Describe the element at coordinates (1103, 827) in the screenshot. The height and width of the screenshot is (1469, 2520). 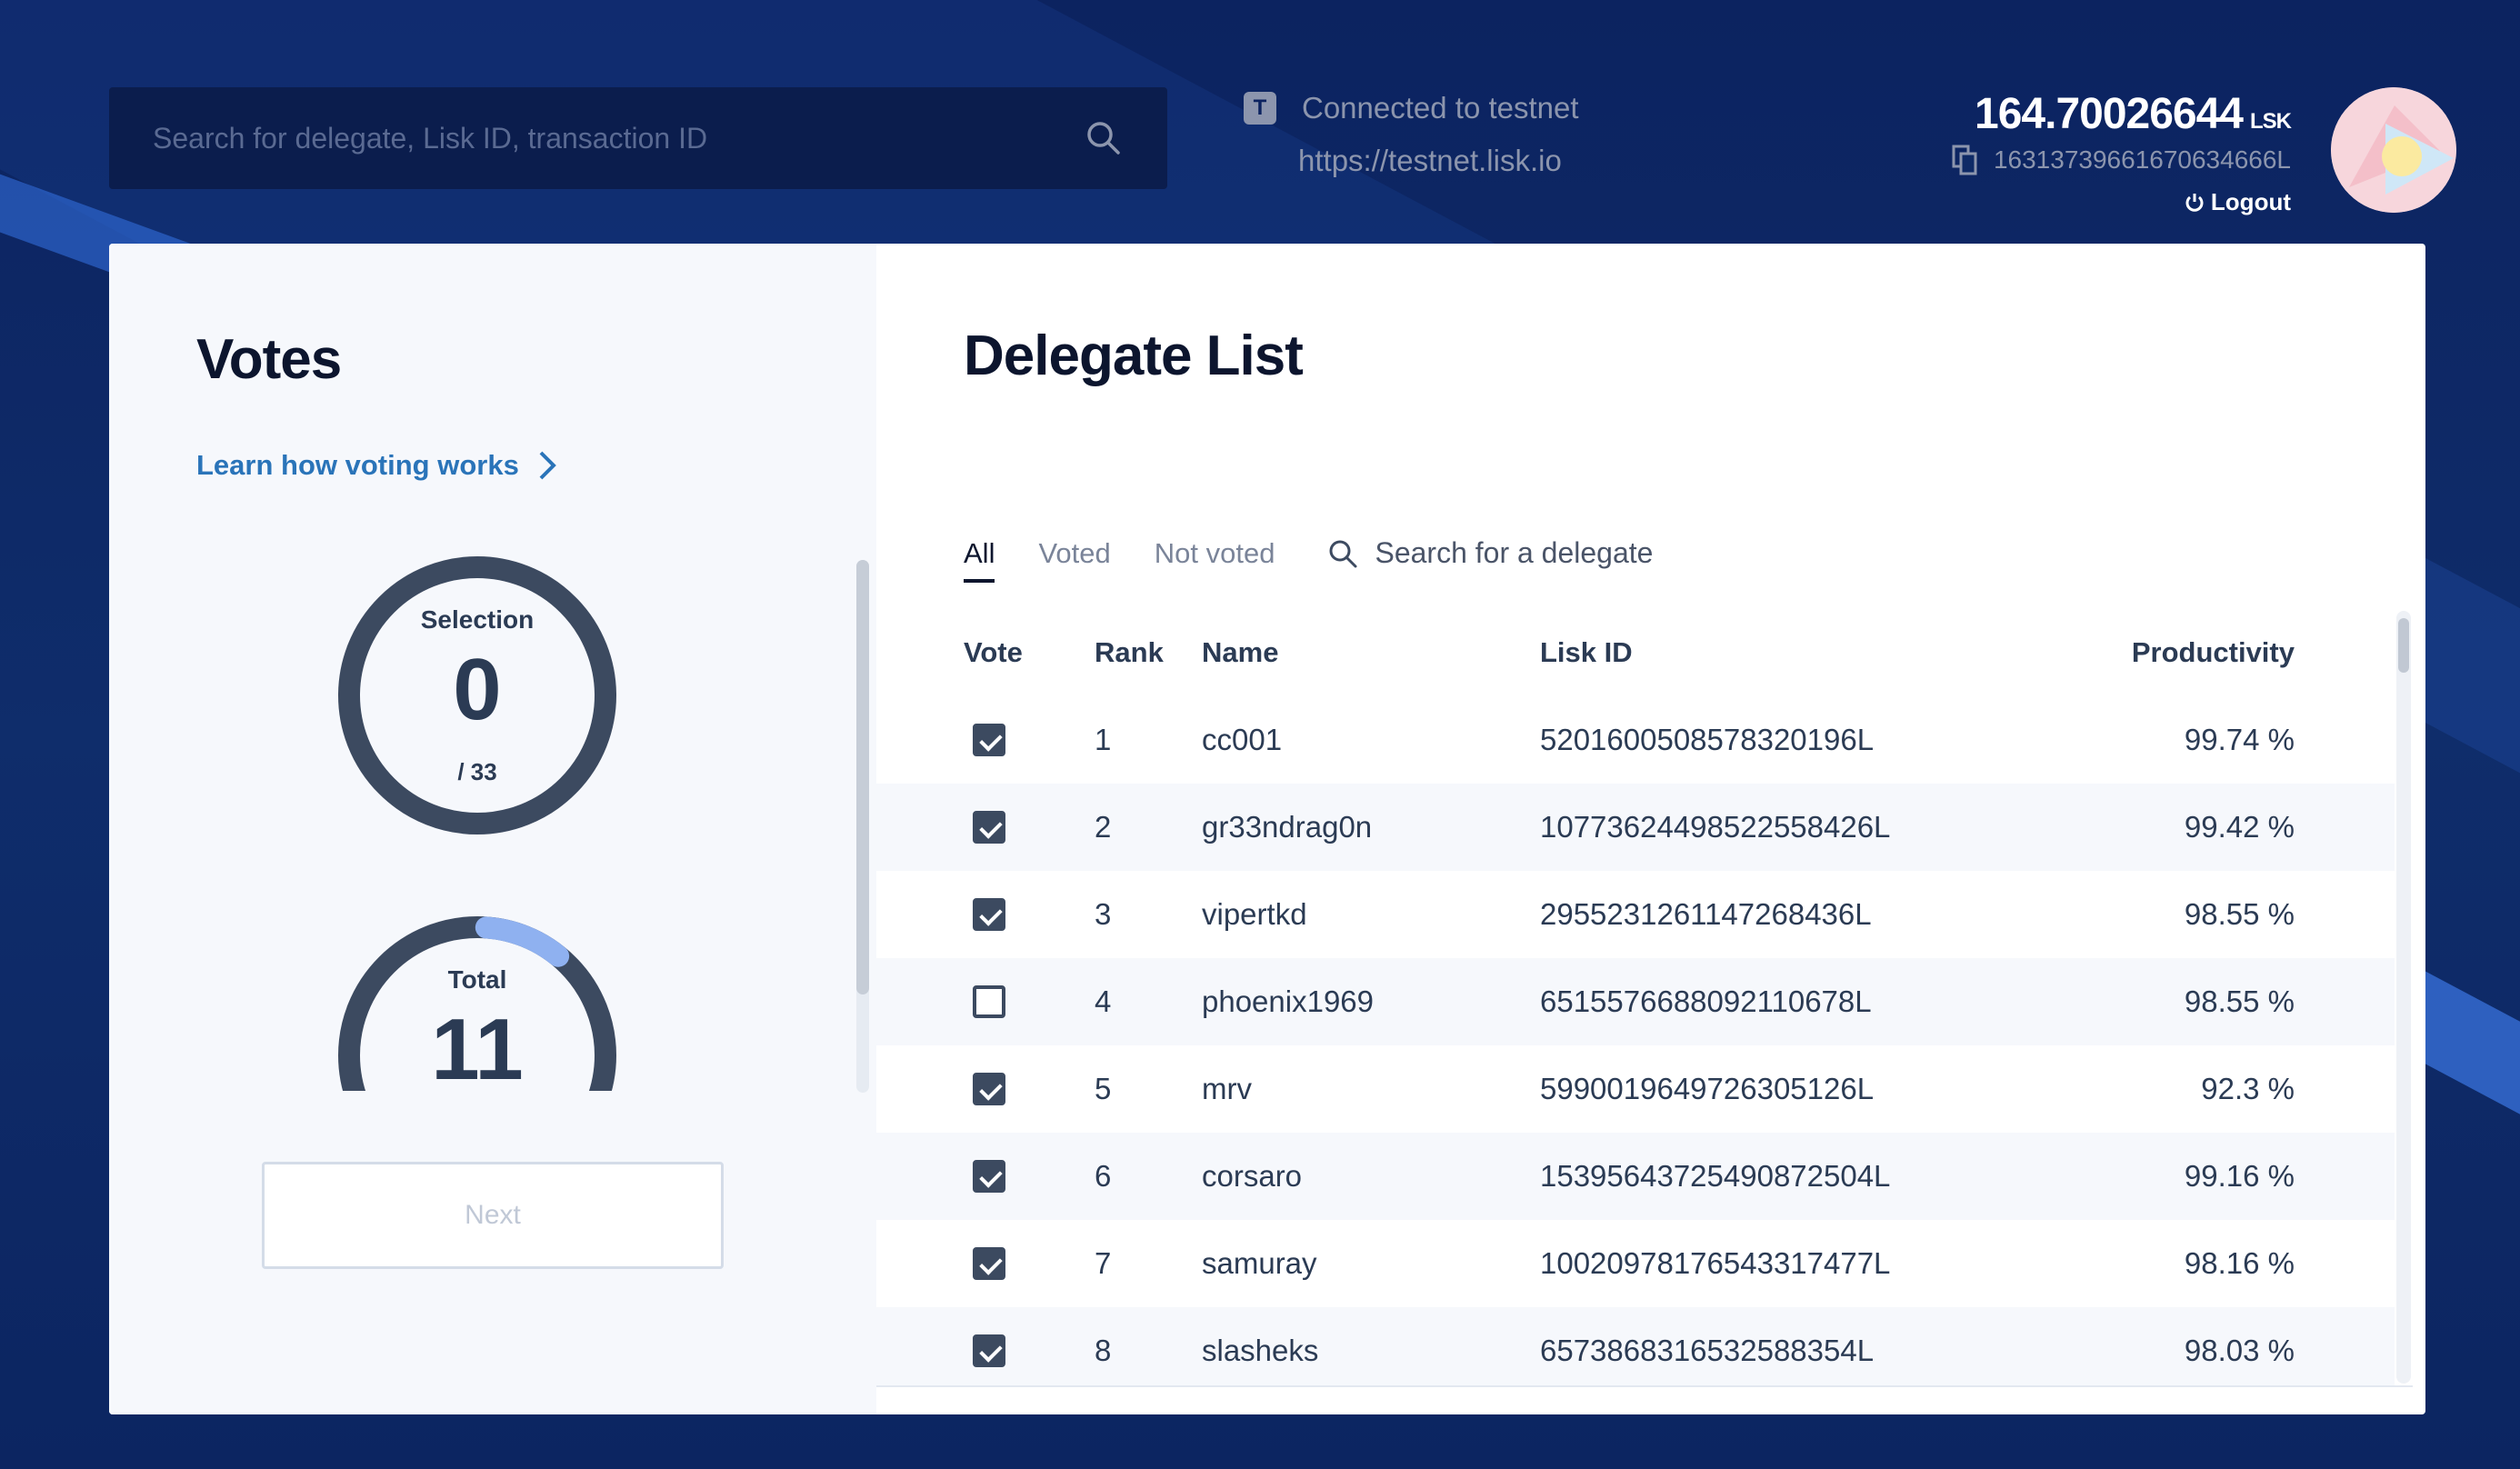
I see `rank-cell: 2` at that location.